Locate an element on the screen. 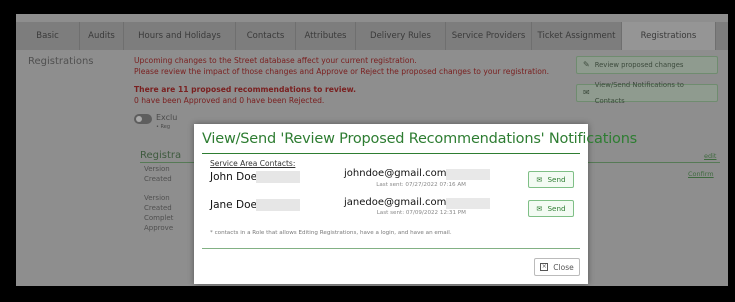  registration-heading: Registra is located at coordinates (161, 155).